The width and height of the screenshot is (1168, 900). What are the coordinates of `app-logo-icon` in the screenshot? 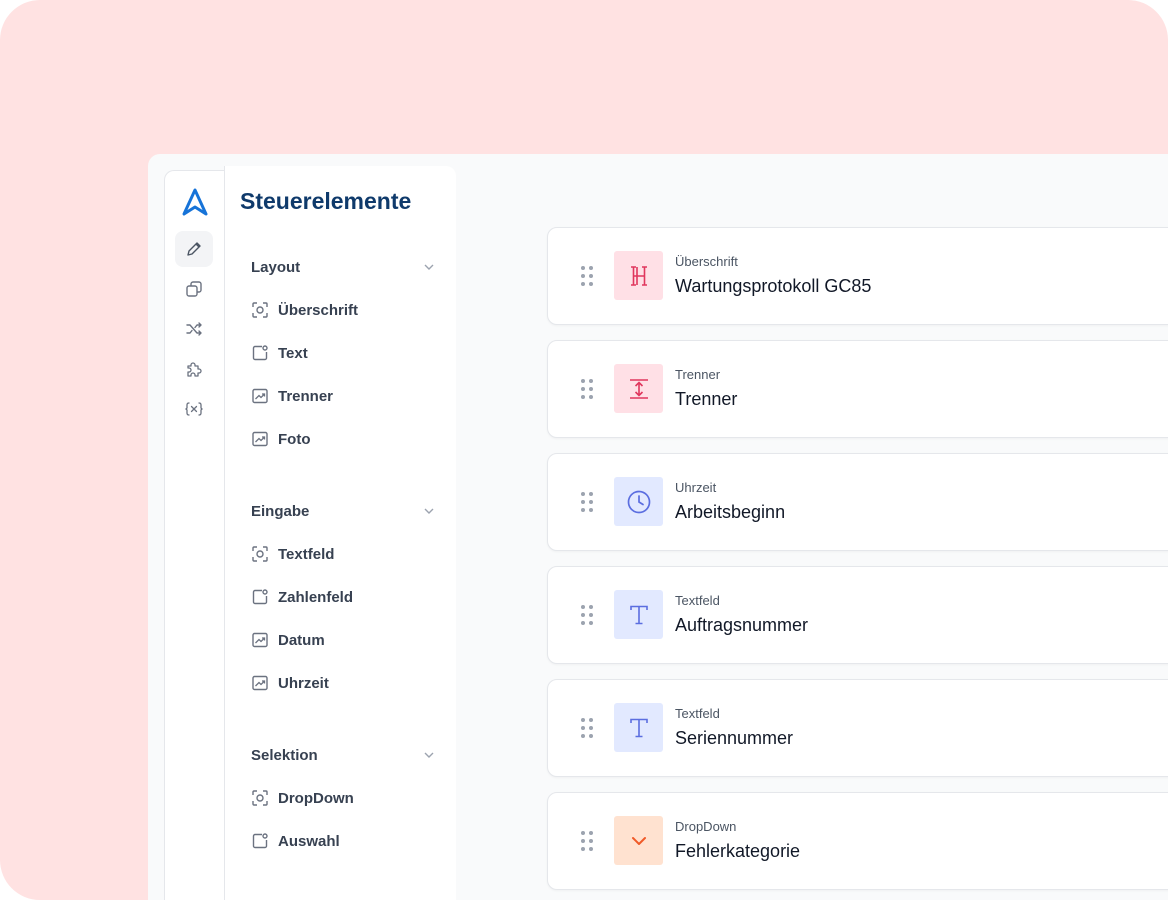 It's located at (195, 202).